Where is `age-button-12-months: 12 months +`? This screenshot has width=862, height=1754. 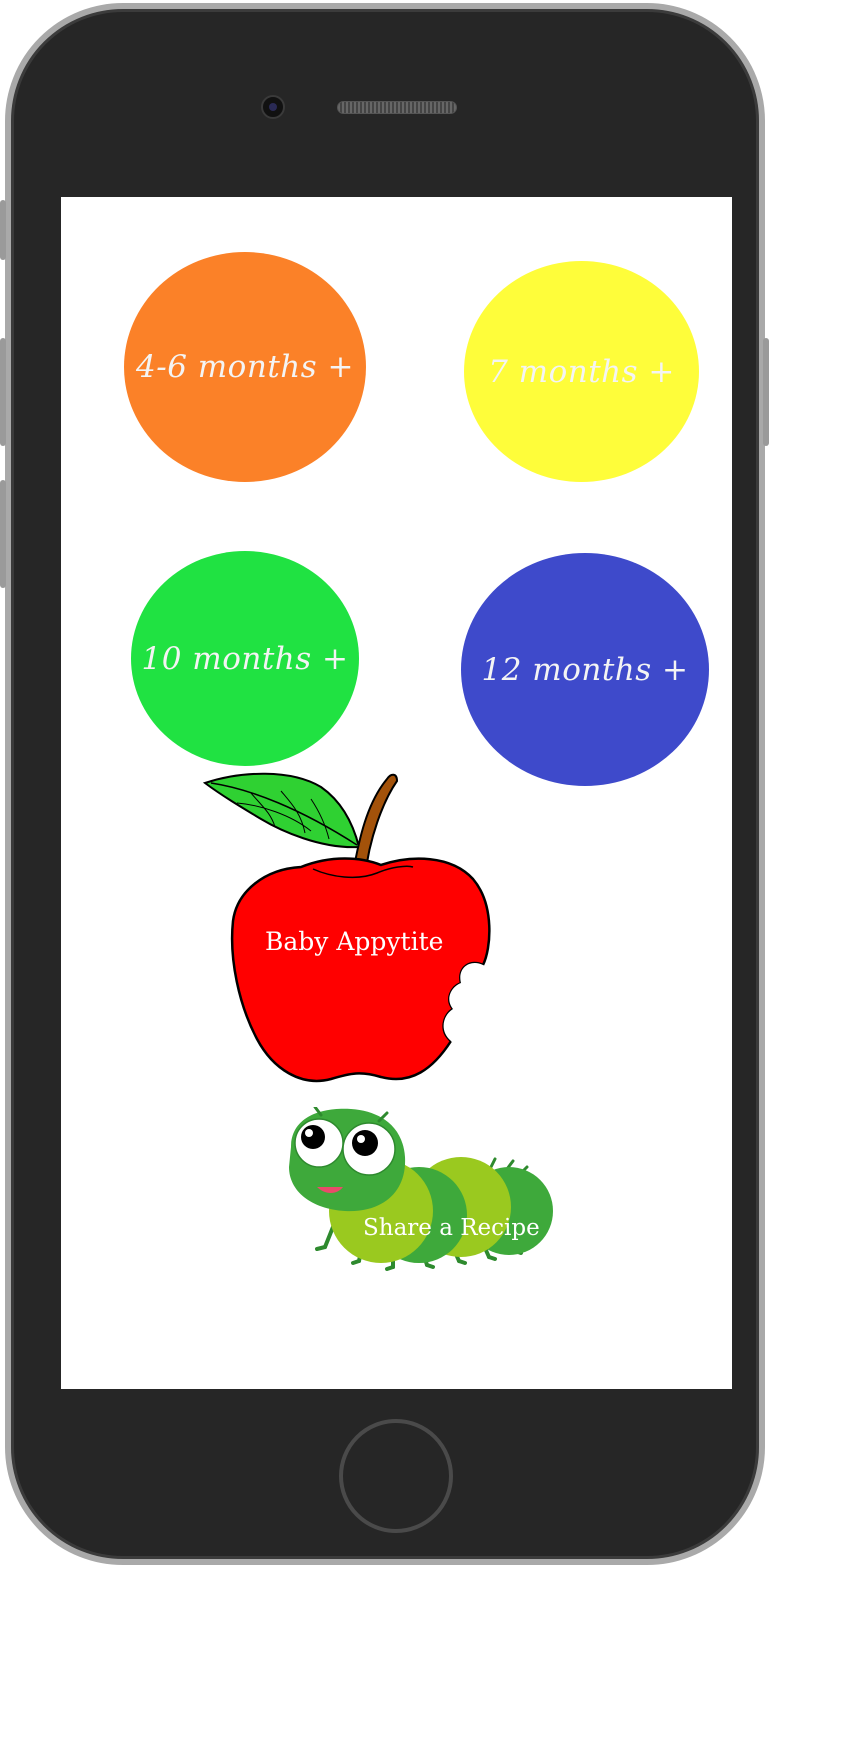
age-button-12-months: 12 months + is located at coordinates (585, 669).